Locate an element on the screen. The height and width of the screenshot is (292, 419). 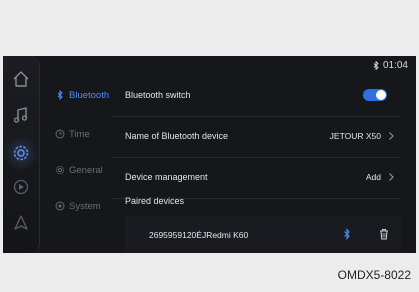
device-name-label: Name of Bluetooth device is located at coordinates (177, 136).